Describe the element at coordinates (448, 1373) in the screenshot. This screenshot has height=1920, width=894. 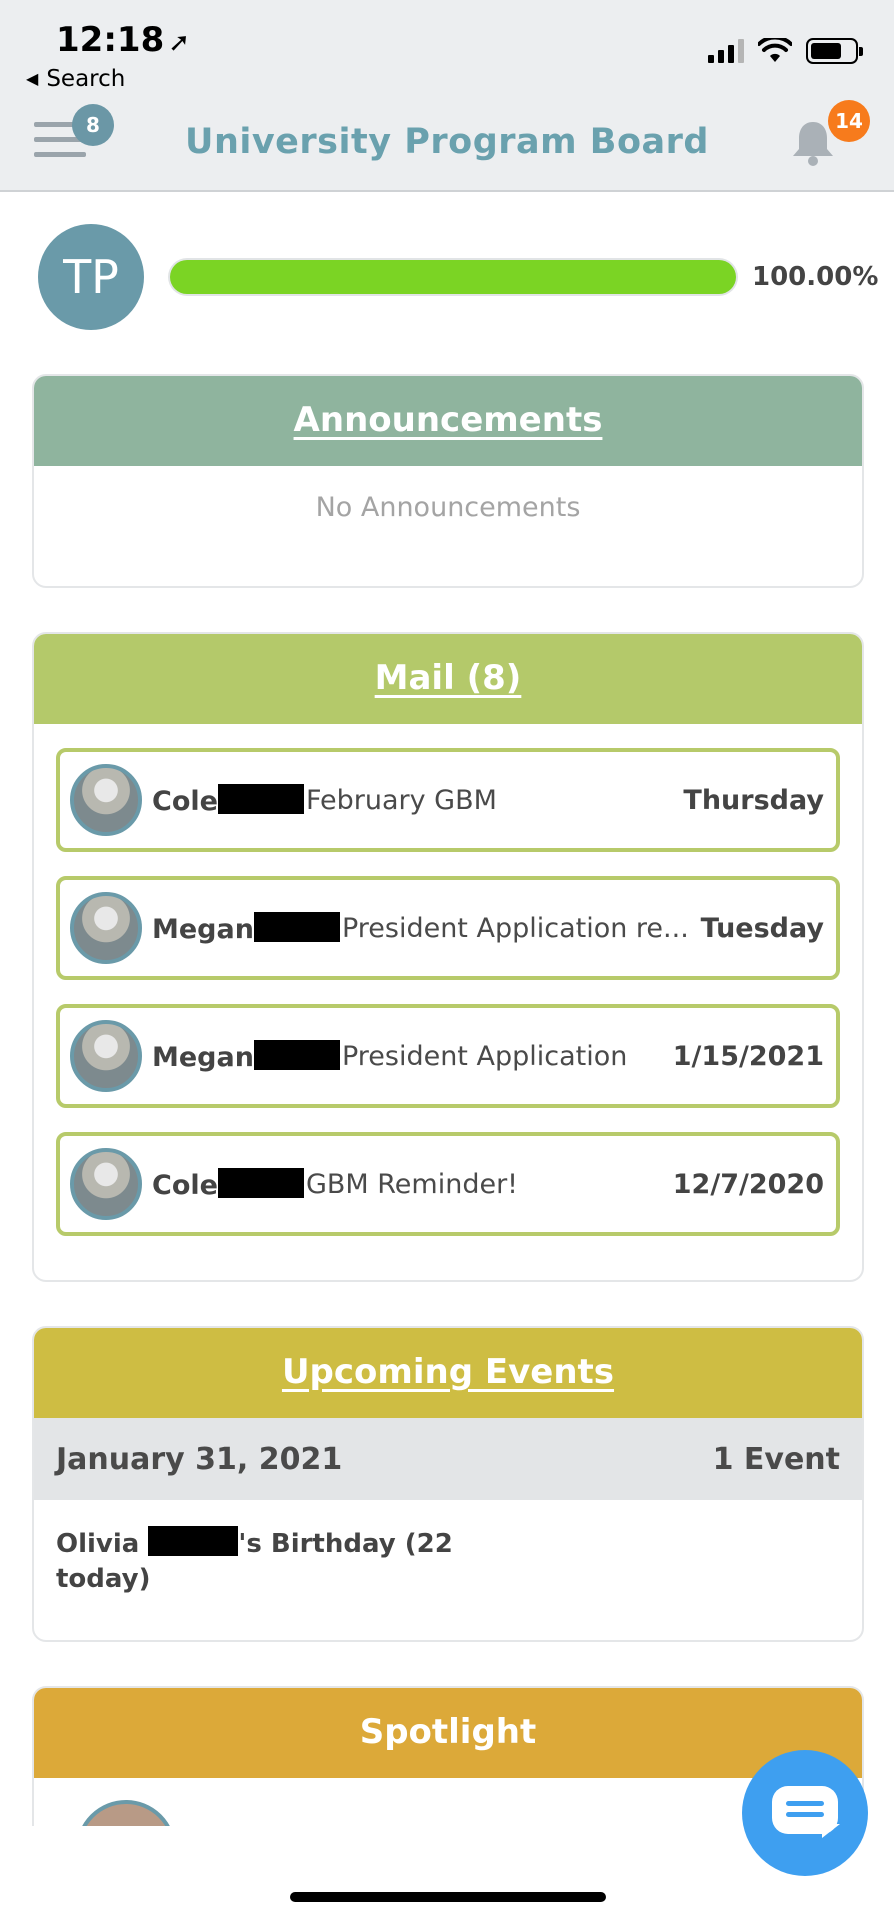
I see `events-header: Upcoming Events` at that location.